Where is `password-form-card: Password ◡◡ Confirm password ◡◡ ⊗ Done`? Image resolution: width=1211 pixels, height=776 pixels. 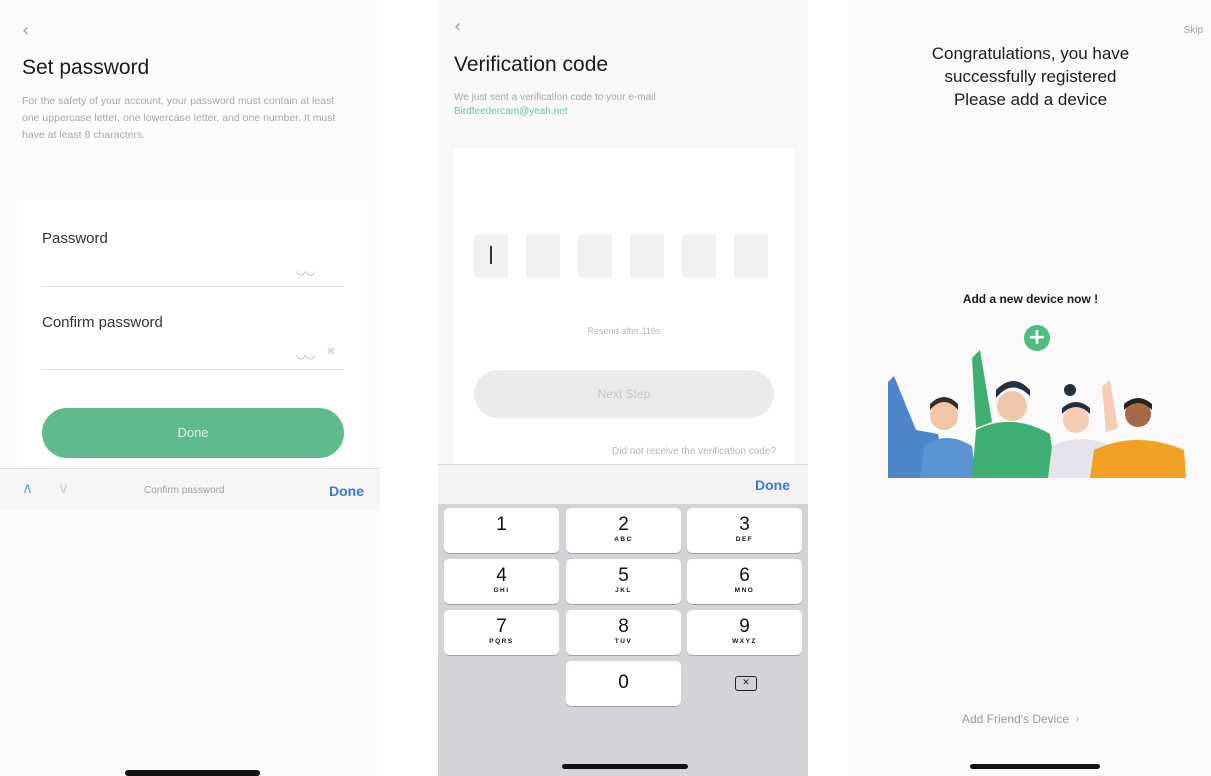 password-form-card: Password ◡◡ Confirm password ◡◡ ⊗ Done is located at coordinates (192, 334).